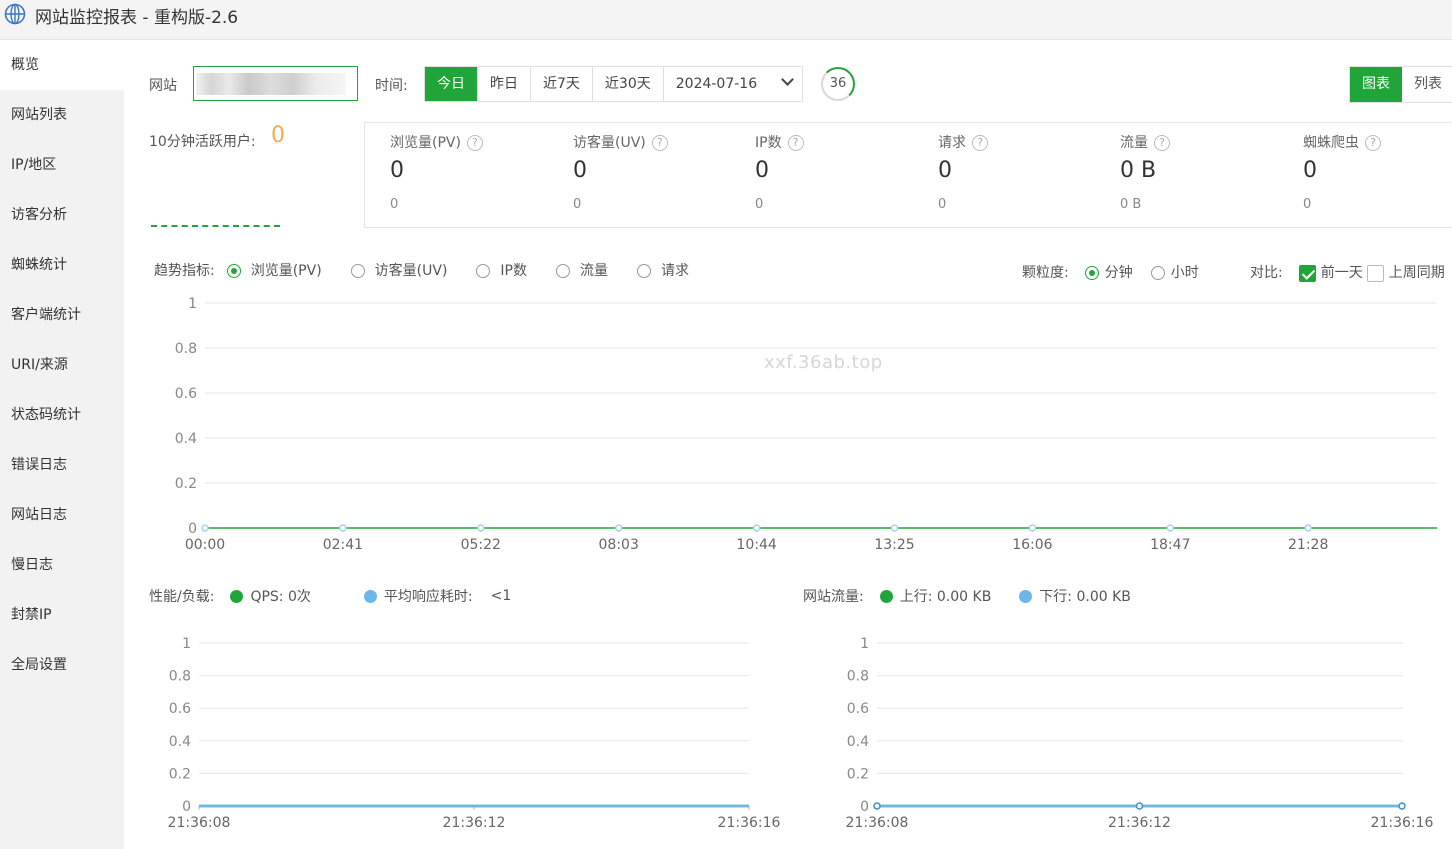  I want to click on sidebar-item-banned-ip: 封禁IP, so click(62, 615).